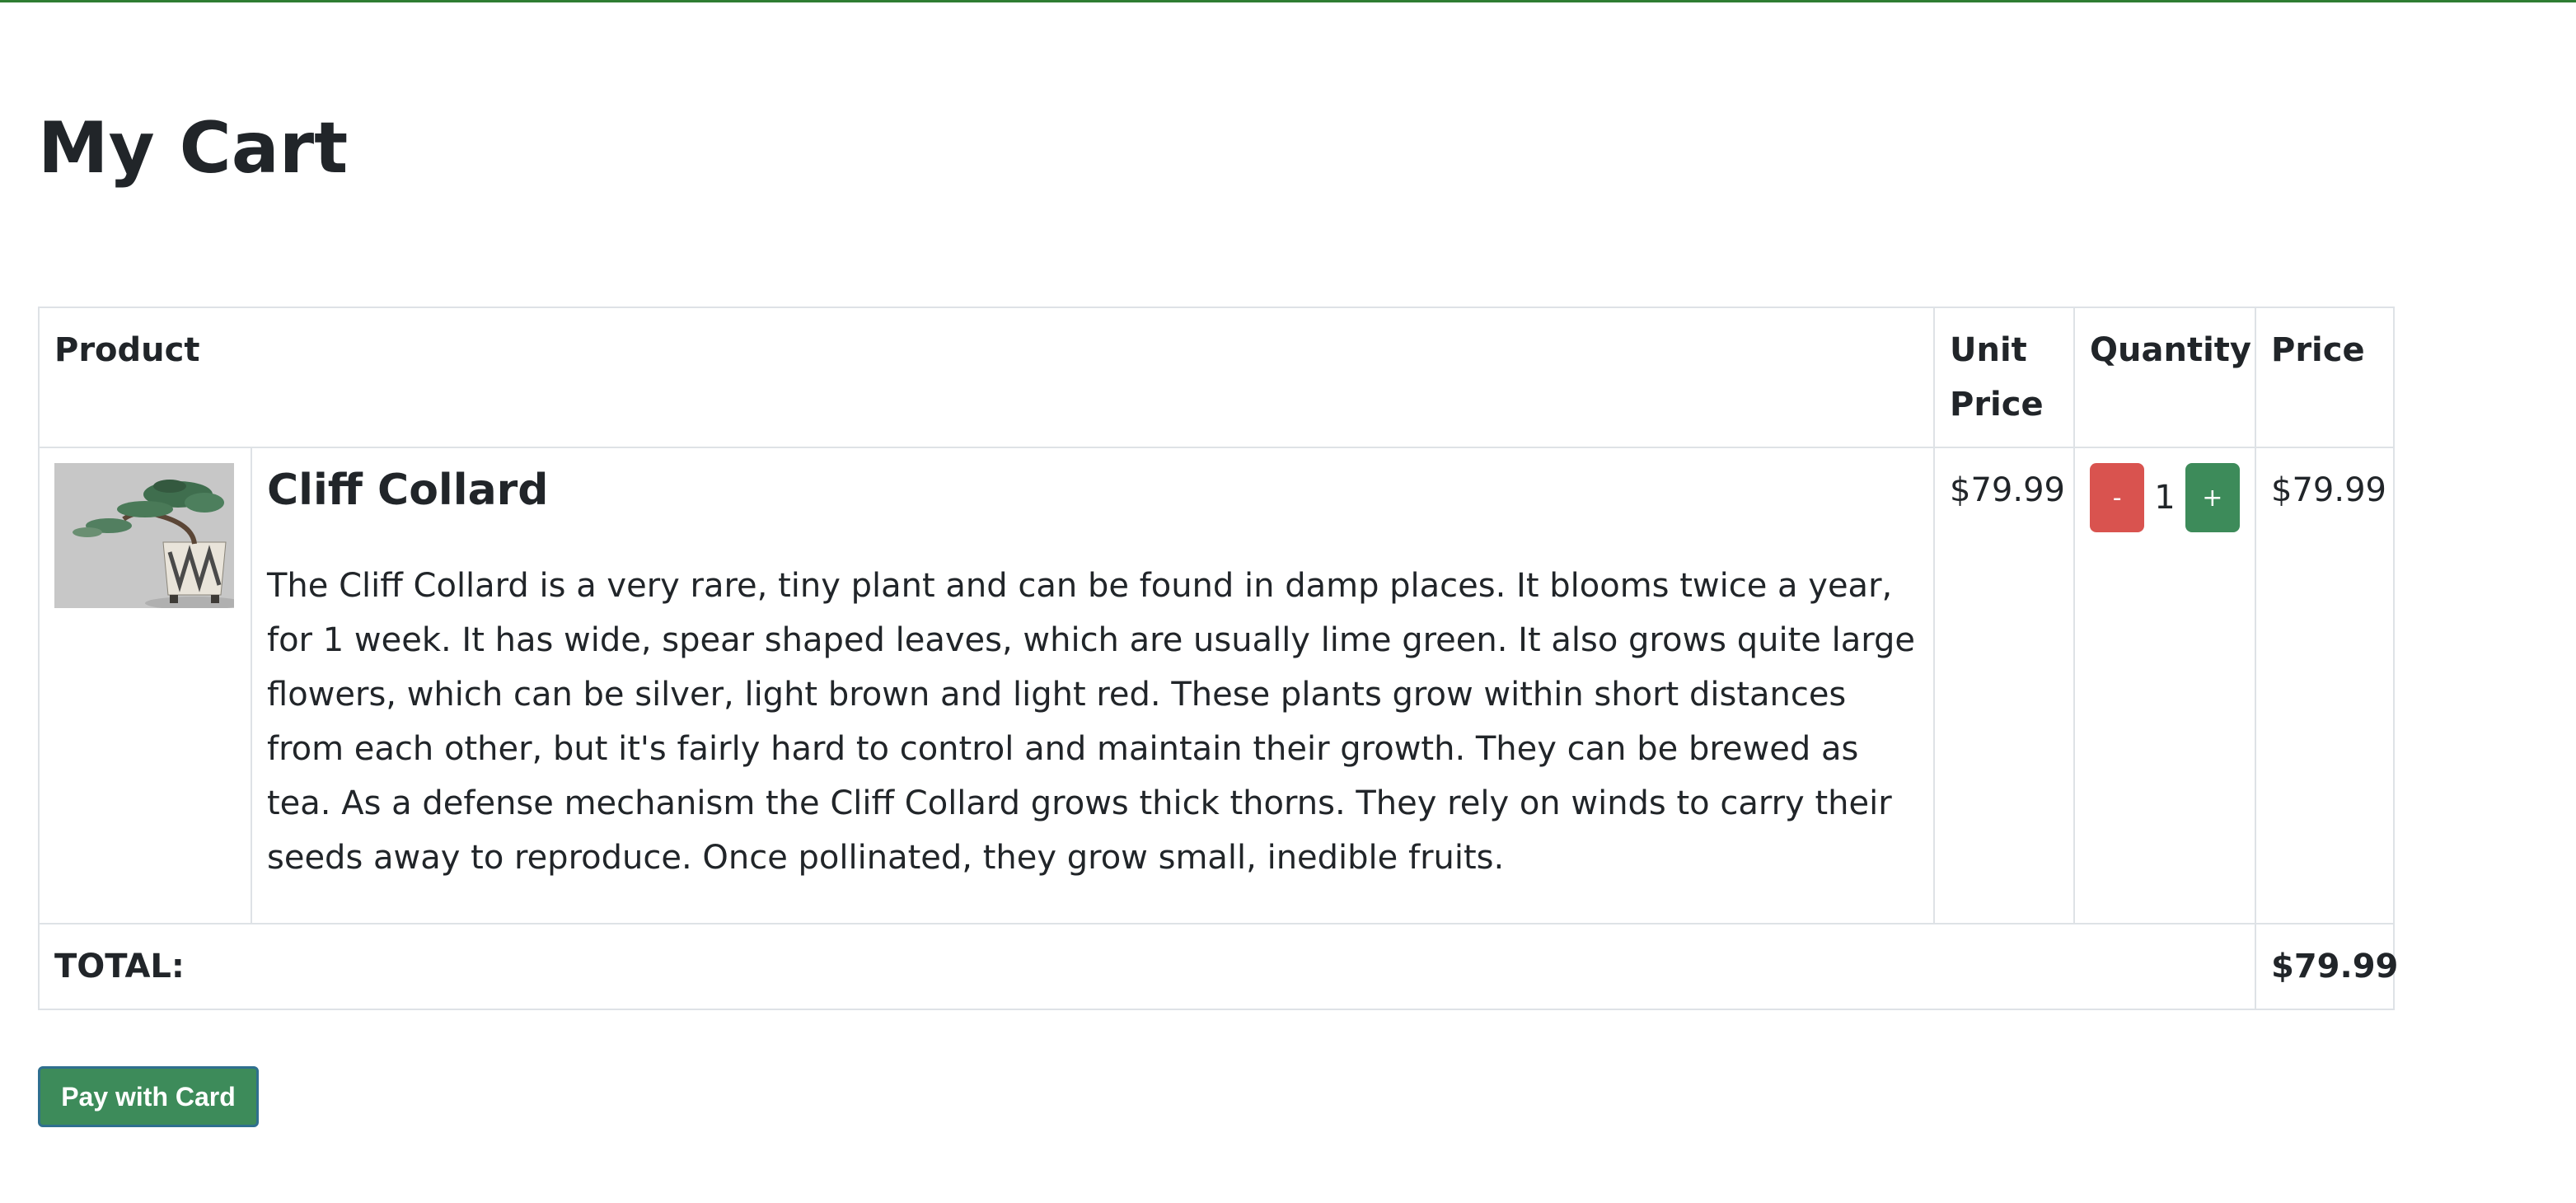 Image resolution: width=2576 pixels, height=1203 pixels. I want to click on quantity-stepper: - 1 +, so click(2165, 498).